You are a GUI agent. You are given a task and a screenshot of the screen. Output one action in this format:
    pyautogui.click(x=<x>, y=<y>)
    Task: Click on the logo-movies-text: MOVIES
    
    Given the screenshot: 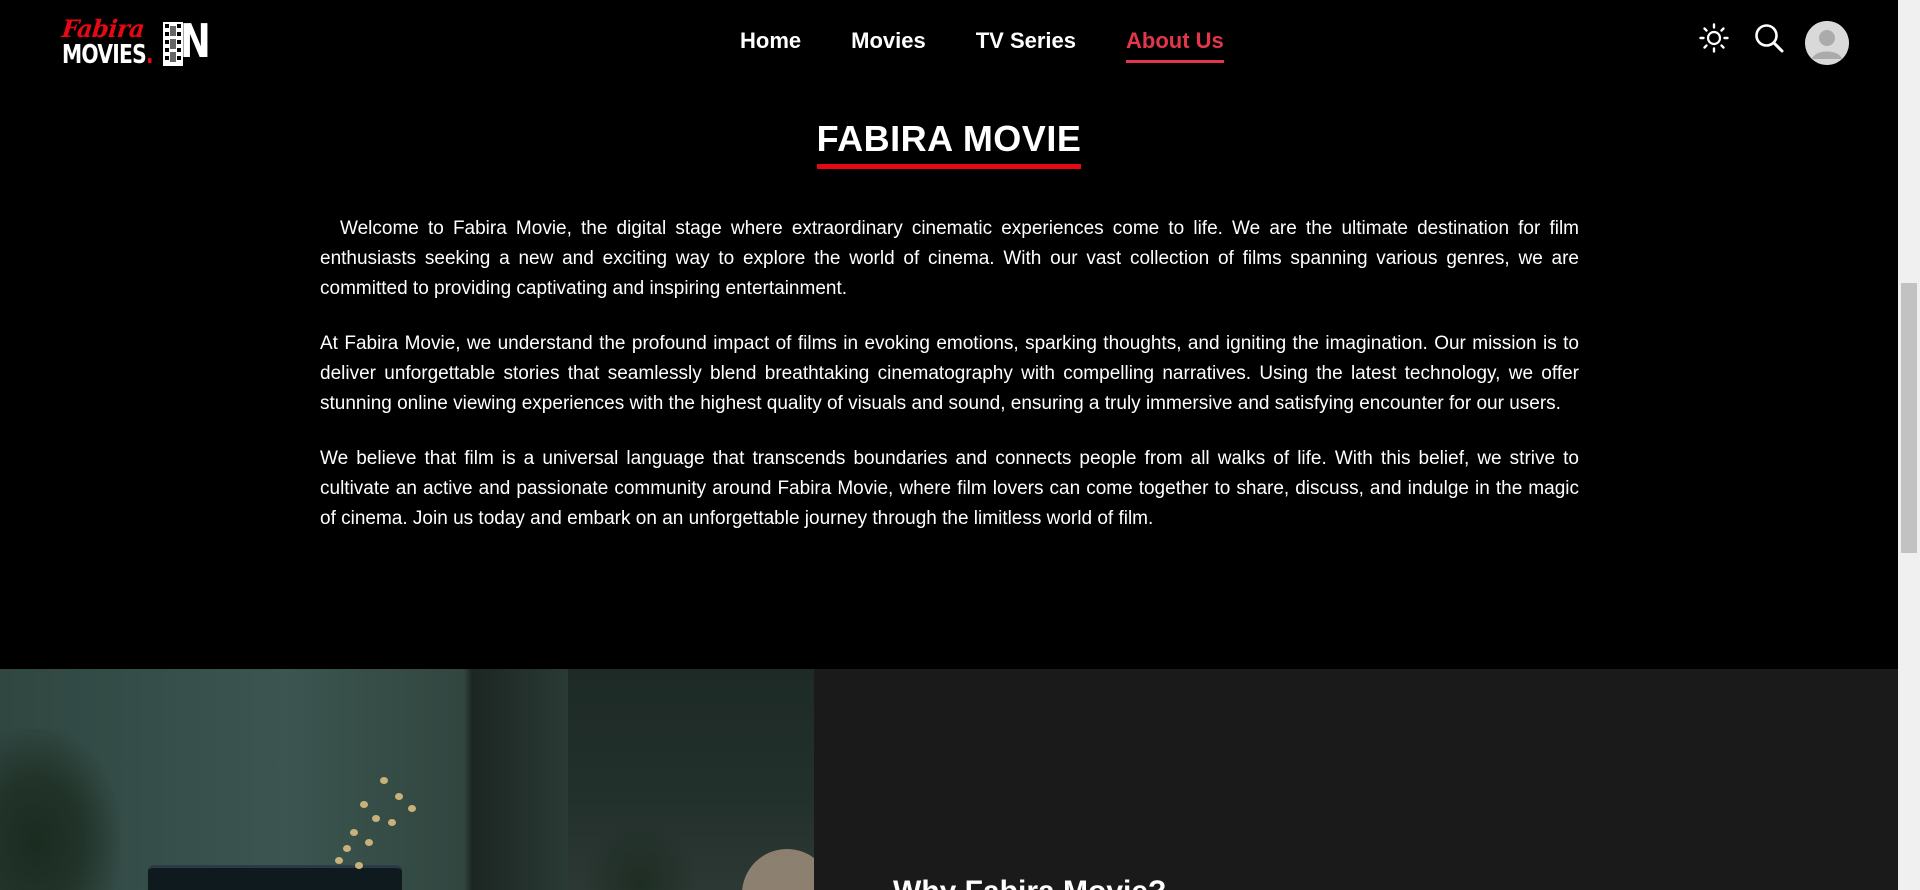 What is the action you would take?
    pyautogui.click(x=104, y=55)
    